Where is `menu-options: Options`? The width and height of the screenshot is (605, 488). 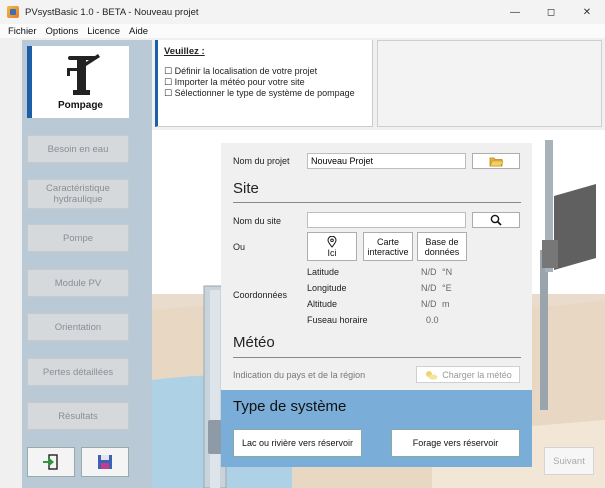 menu-options: Options is located at coordinates (62, 31).